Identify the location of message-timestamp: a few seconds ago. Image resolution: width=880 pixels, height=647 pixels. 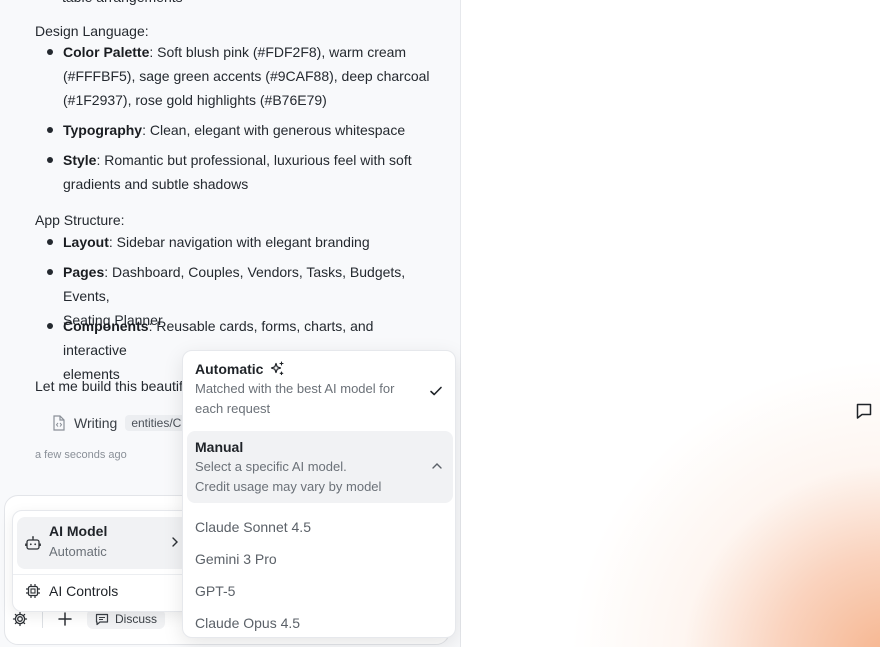
(81, 455).